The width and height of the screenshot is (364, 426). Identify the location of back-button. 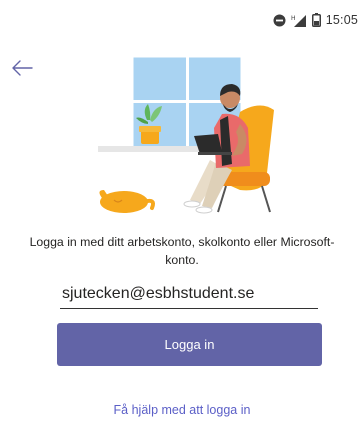
(22, 70).